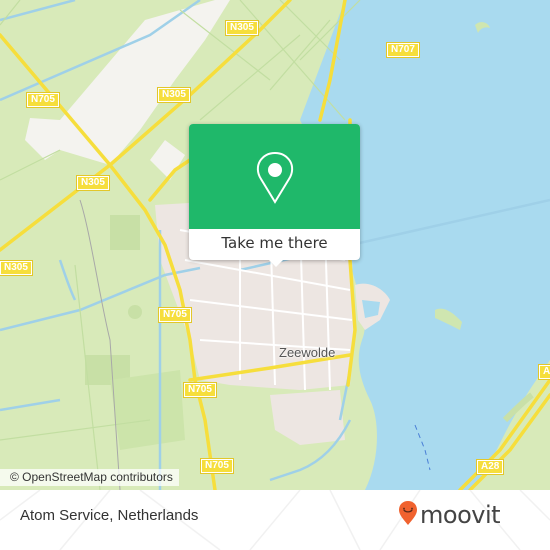  I want to click on take-me-there-button: Take me there, so click(274, 244).